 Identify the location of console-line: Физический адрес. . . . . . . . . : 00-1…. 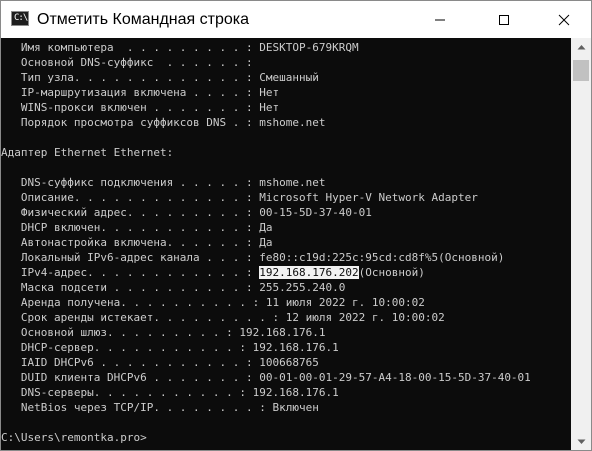
(186, 212).